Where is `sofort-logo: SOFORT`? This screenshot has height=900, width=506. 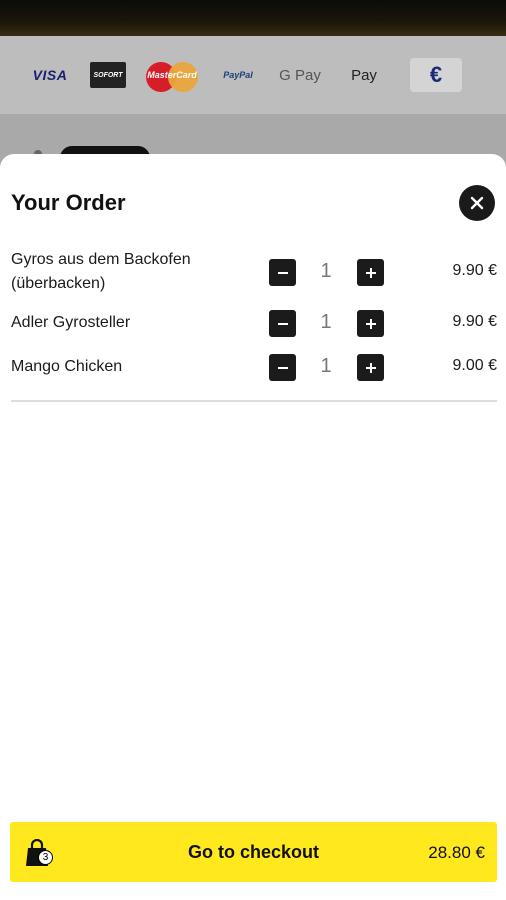
sofort-logo: SOFORT is located at coordinates (108, 75).